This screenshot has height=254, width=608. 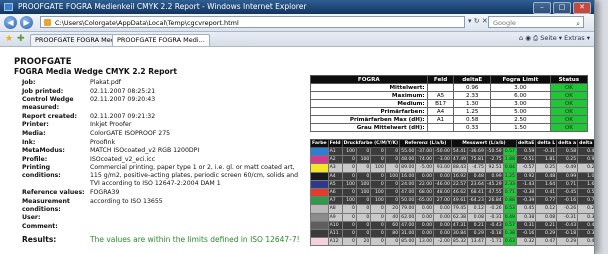 I want to click on delta-value: 0.32, so click(x=585, y=217).